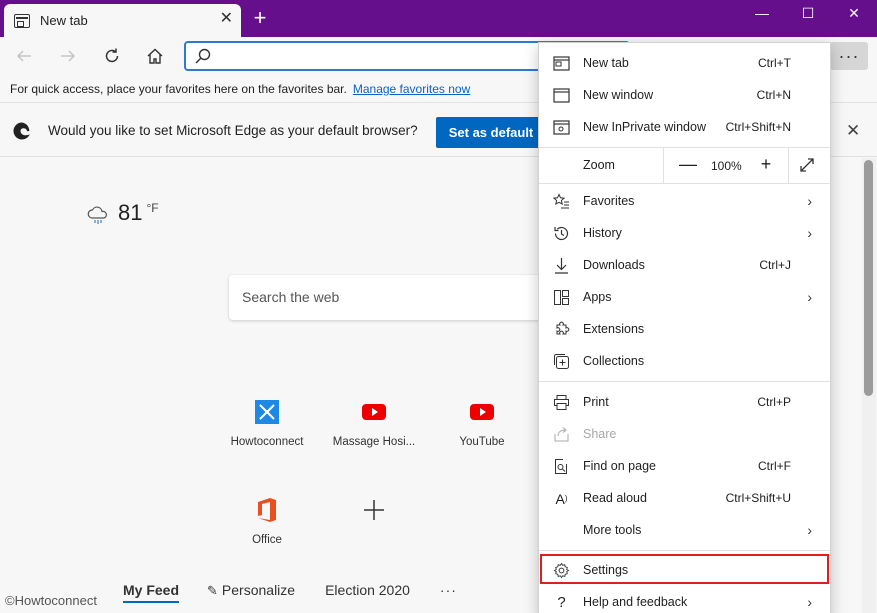 Image resolution: width=877 pixels, height=613 pixels. Describe the element at coordinates (600, 434) in the screenshot. I see `menu-label: Share` at that location.